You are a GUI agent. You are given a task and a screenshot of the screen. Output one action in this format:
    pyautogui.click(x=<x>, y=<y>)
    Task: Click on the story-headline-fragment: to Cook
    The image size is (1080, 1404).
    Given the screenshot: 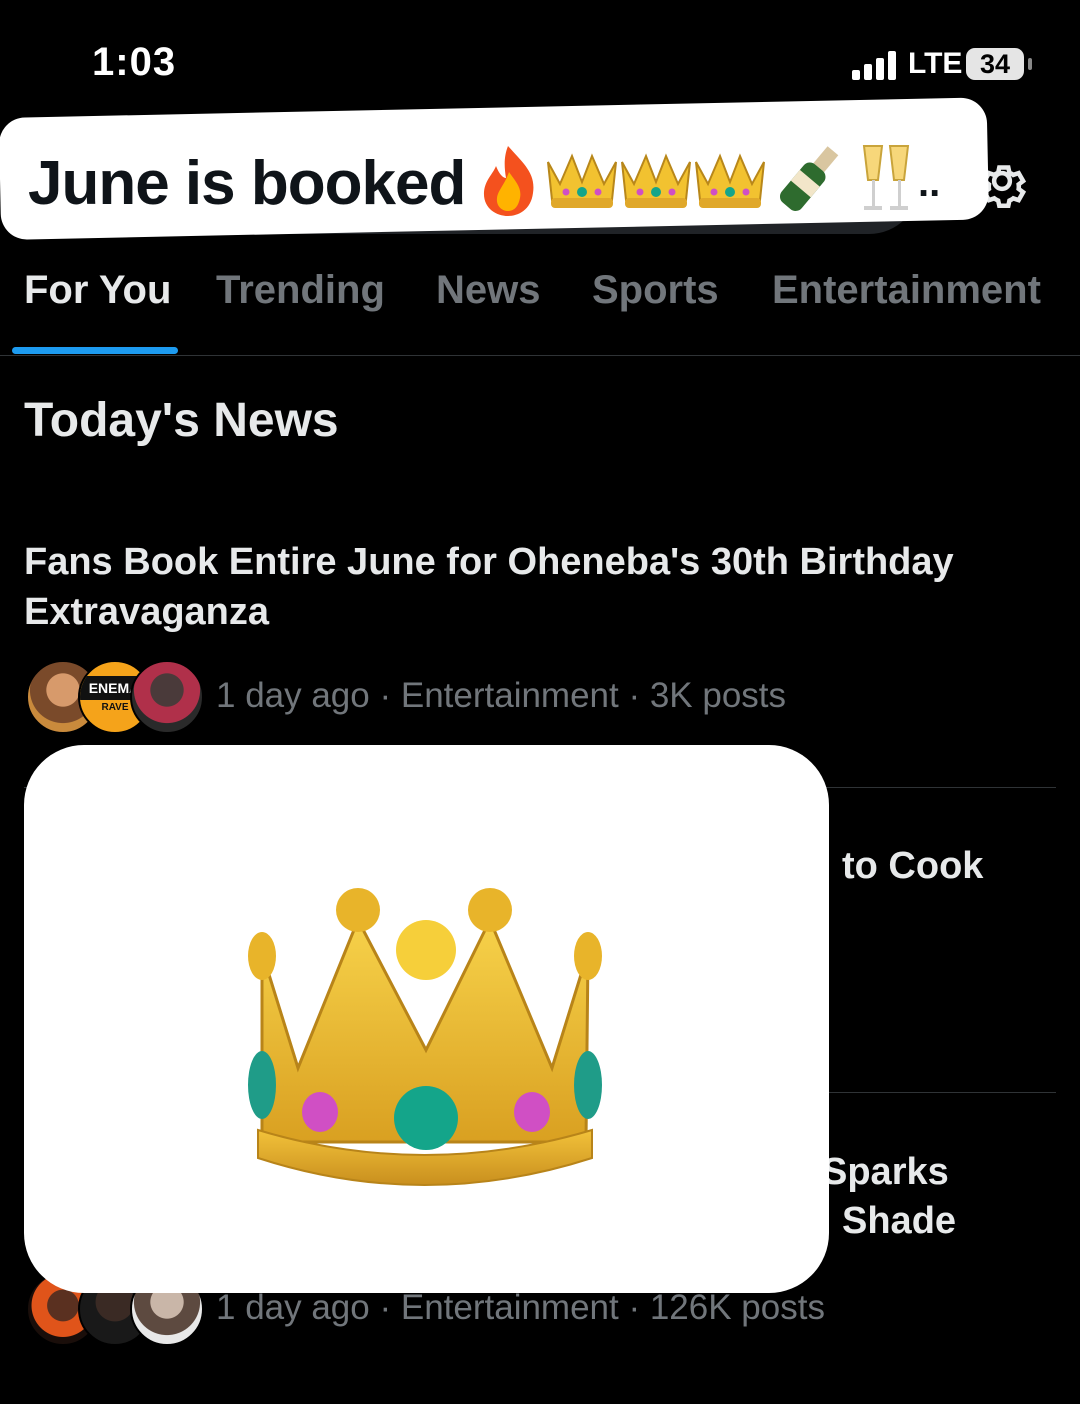 What is the action you would take?
    pyautogui.click(x=912, y=866)
    